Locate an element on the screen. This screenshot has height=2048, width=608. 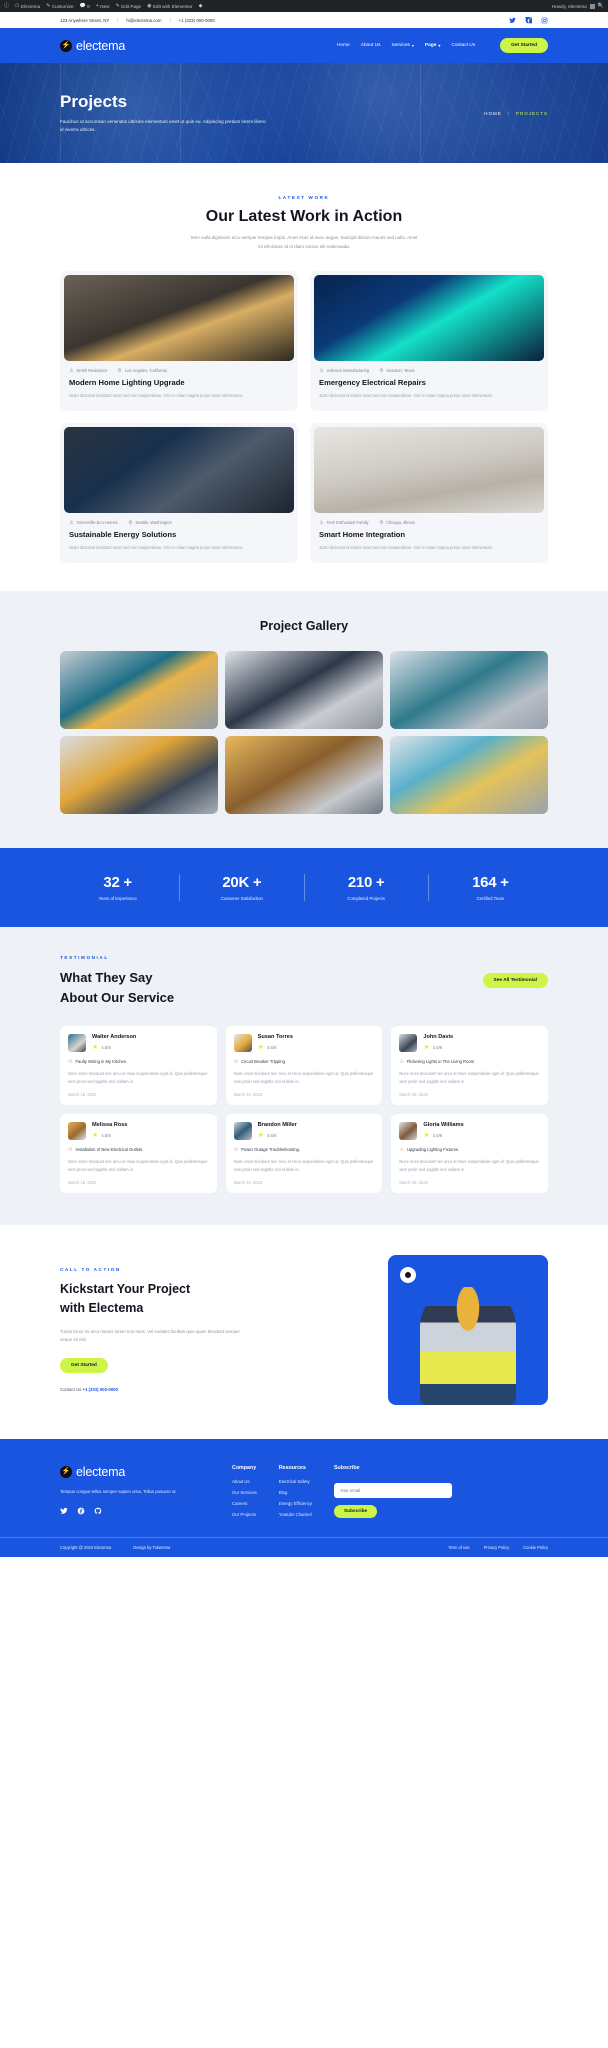
nav-item-page: Page ▾ is located at coordinates (432, 45).